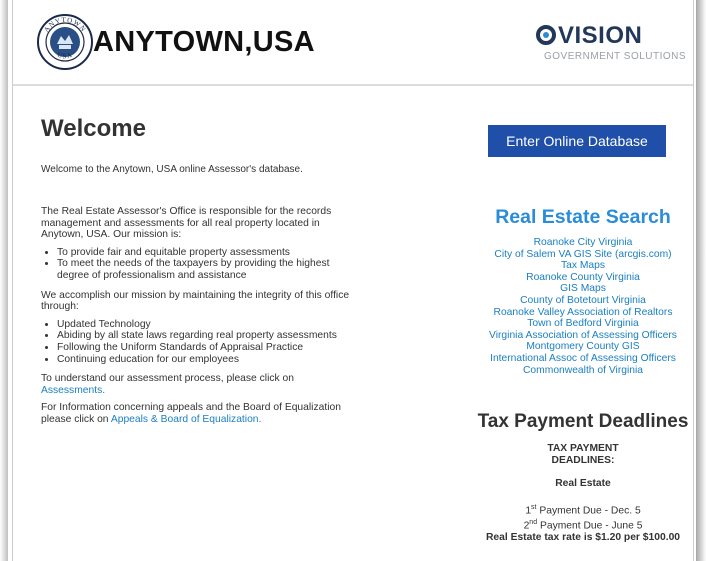  I want to click on tax-deadlines-heading: TAX PAYMENT DEADLINES:, so click(569, 454).